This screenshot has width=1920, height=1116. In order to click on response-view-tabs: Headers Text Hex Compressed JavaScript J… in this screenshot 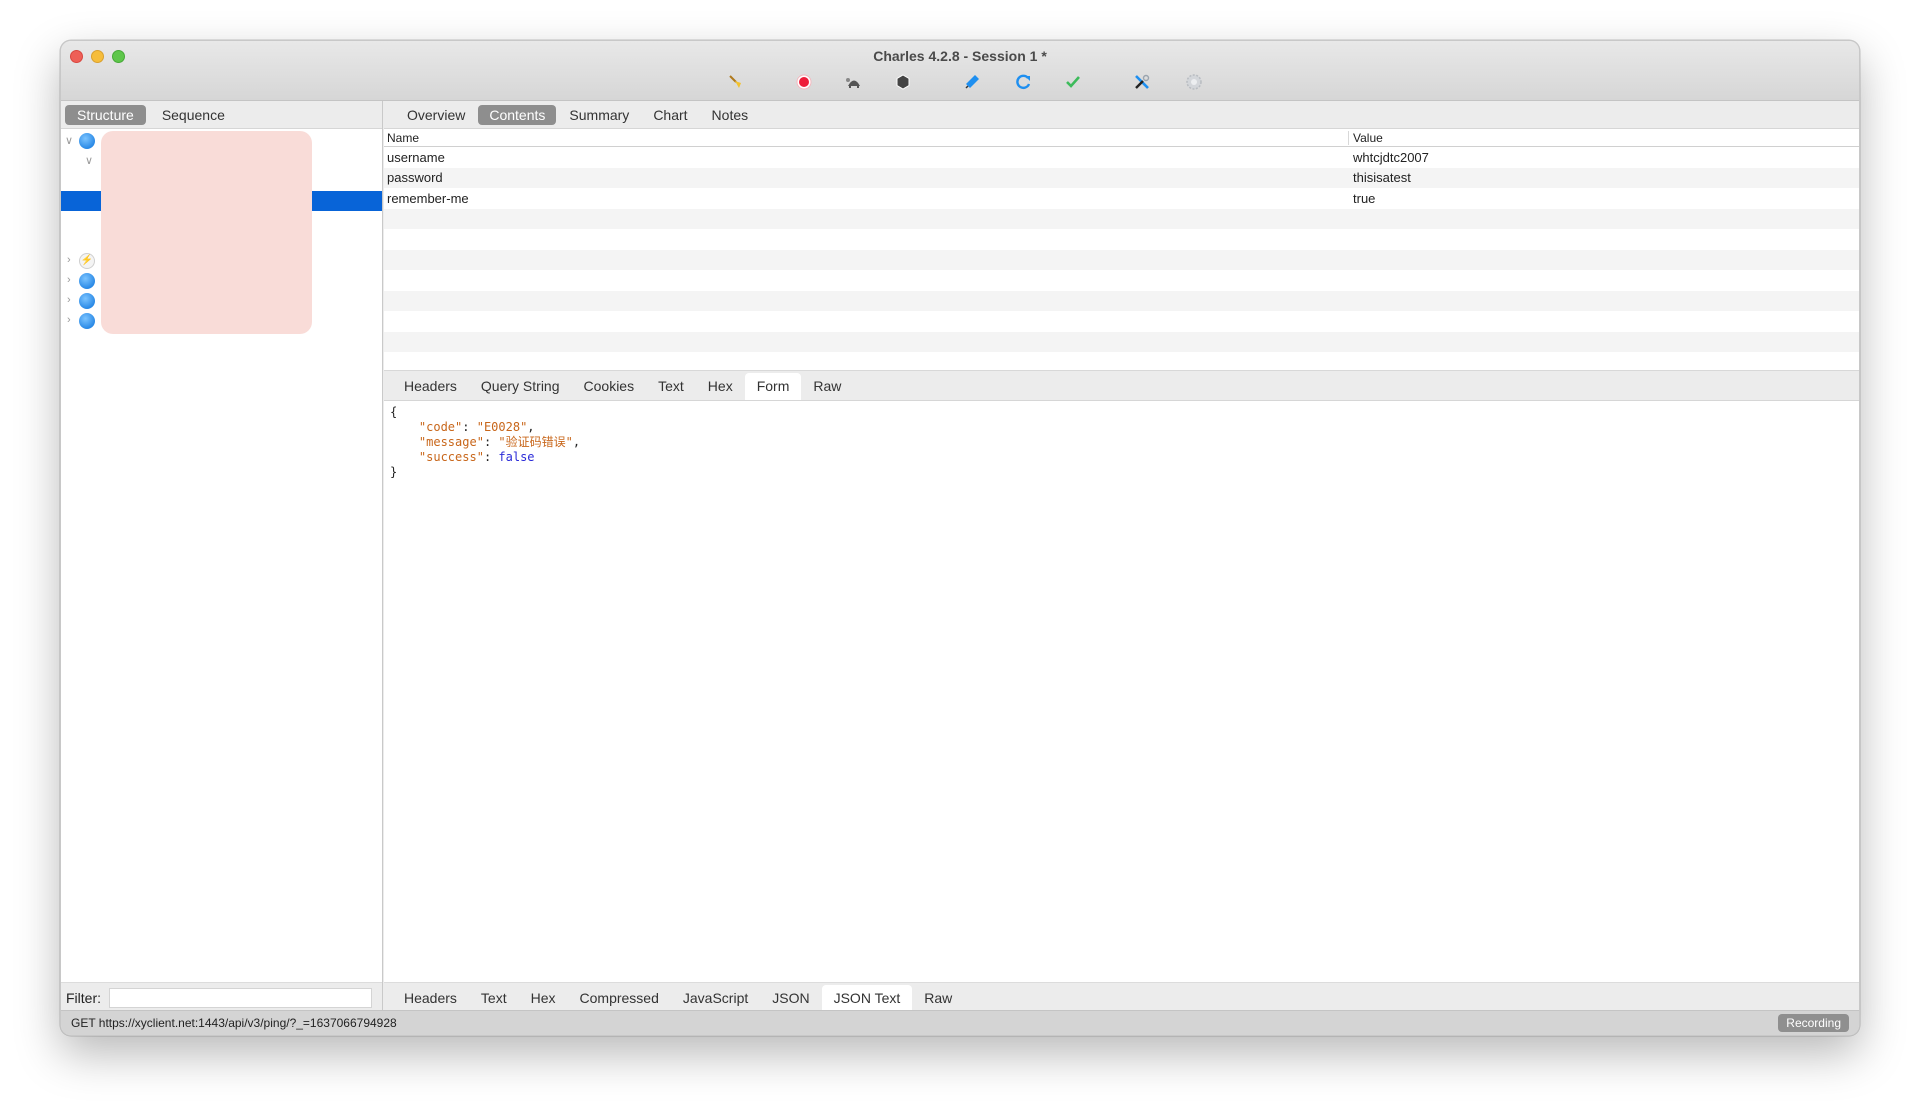, I will do `click(1121, 997)`.